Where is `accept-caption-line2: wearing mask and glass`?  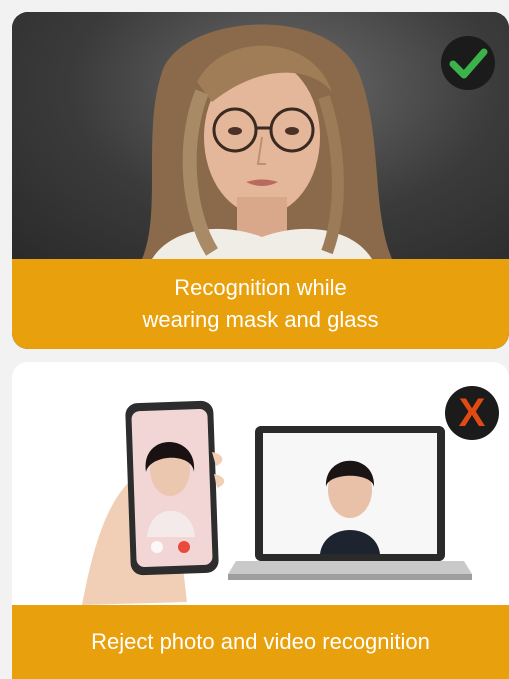
accept-caption-line2: wearing mask and glass is located at coordinates (260, 319).